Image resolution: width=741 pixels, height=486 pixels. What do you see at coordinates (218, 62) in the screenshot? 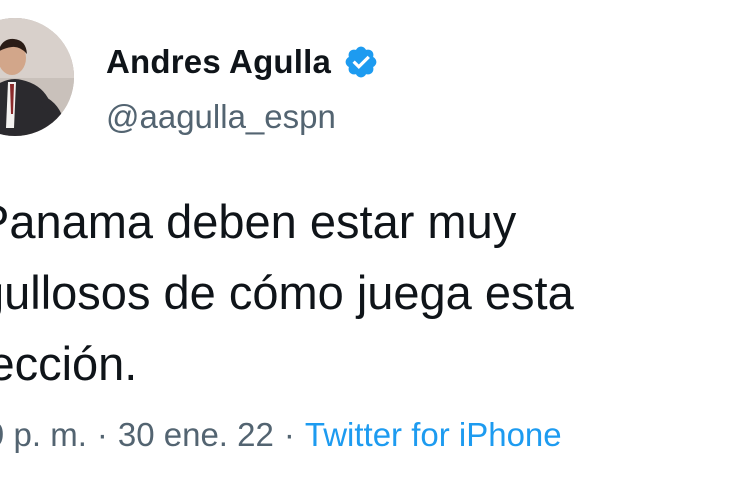
I see `author-display-name: Andres Agulla` at bounding box center [218, 62].